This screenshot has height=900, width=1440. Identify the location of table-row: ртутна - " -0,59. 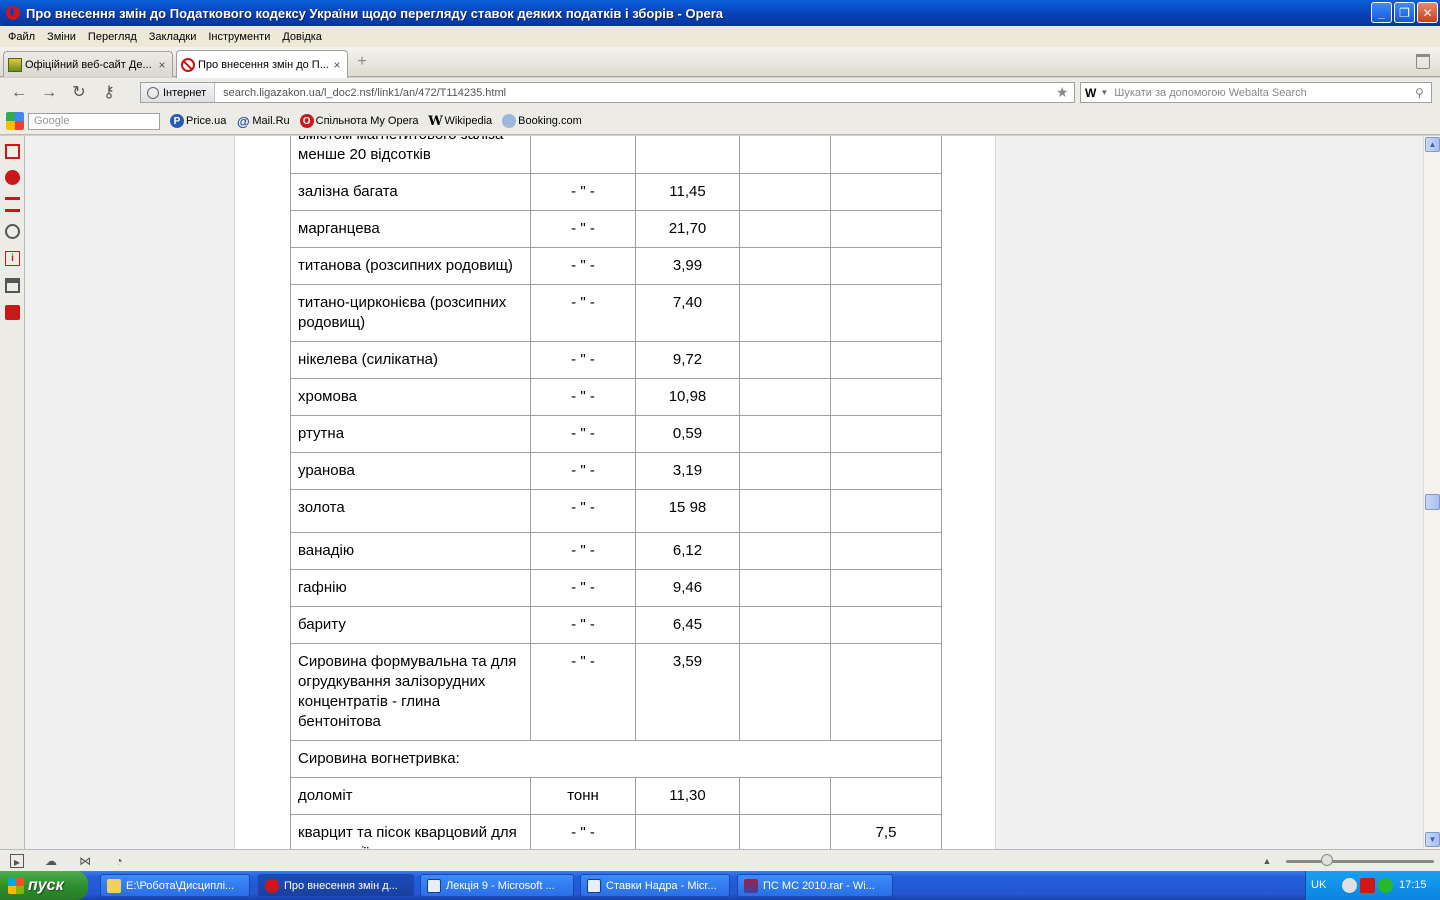
(616, 434).